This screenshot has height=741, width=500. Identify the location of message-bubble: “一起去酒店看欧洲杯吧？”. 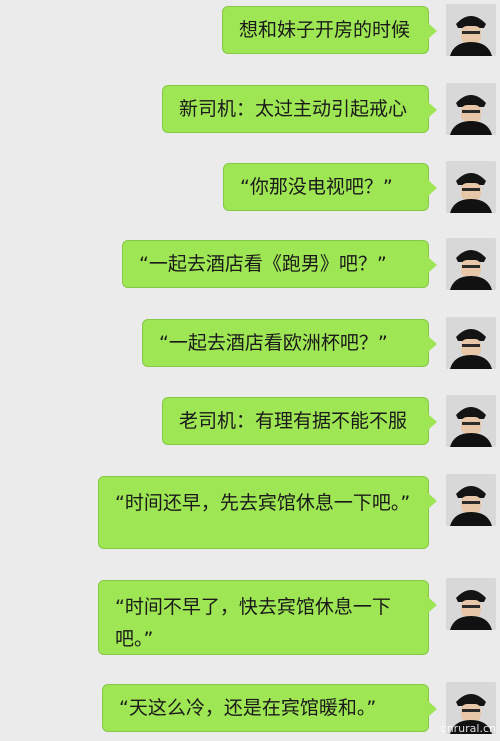
(289, 343).